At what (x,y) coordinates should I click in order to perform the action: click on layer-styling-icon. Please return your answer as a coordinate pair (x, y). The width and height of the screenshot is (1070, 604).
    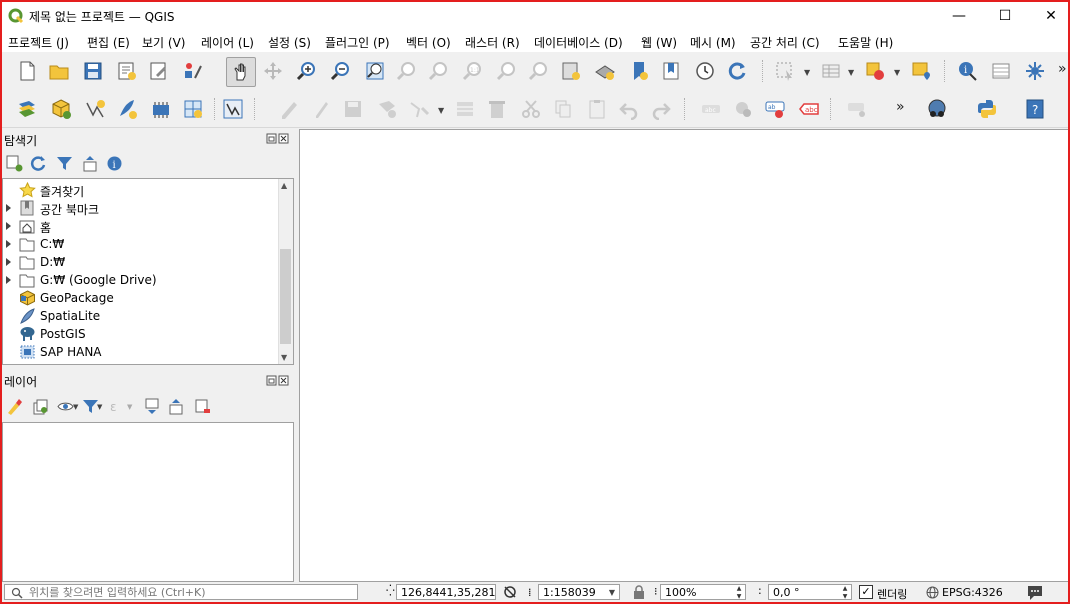
    Looking at the image, I should click on (14, 406).